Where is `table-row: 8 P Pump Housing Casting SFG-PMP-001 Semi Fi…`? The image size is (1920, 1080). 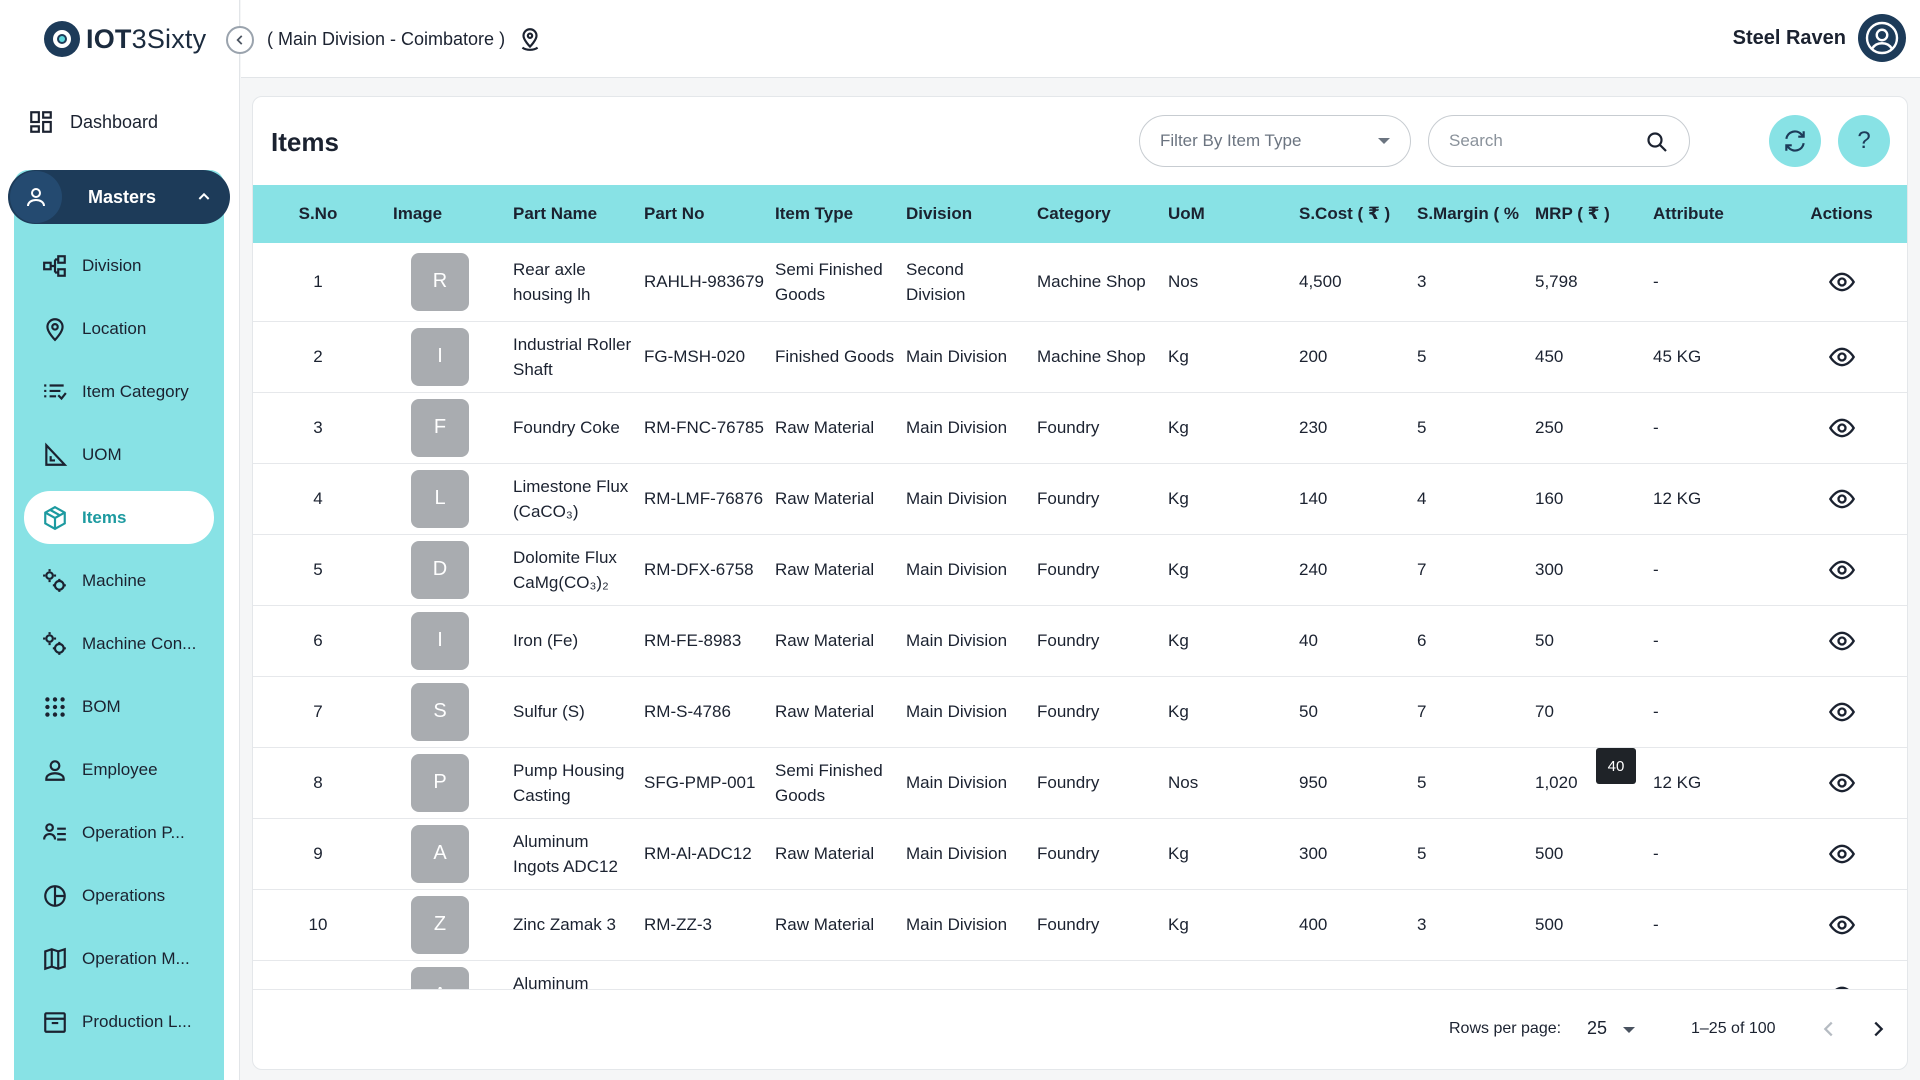
table-row: 8 P Pump Housing Casting SFG-PMP-001 Semi Fi… is located at coordinates (1080, 783).